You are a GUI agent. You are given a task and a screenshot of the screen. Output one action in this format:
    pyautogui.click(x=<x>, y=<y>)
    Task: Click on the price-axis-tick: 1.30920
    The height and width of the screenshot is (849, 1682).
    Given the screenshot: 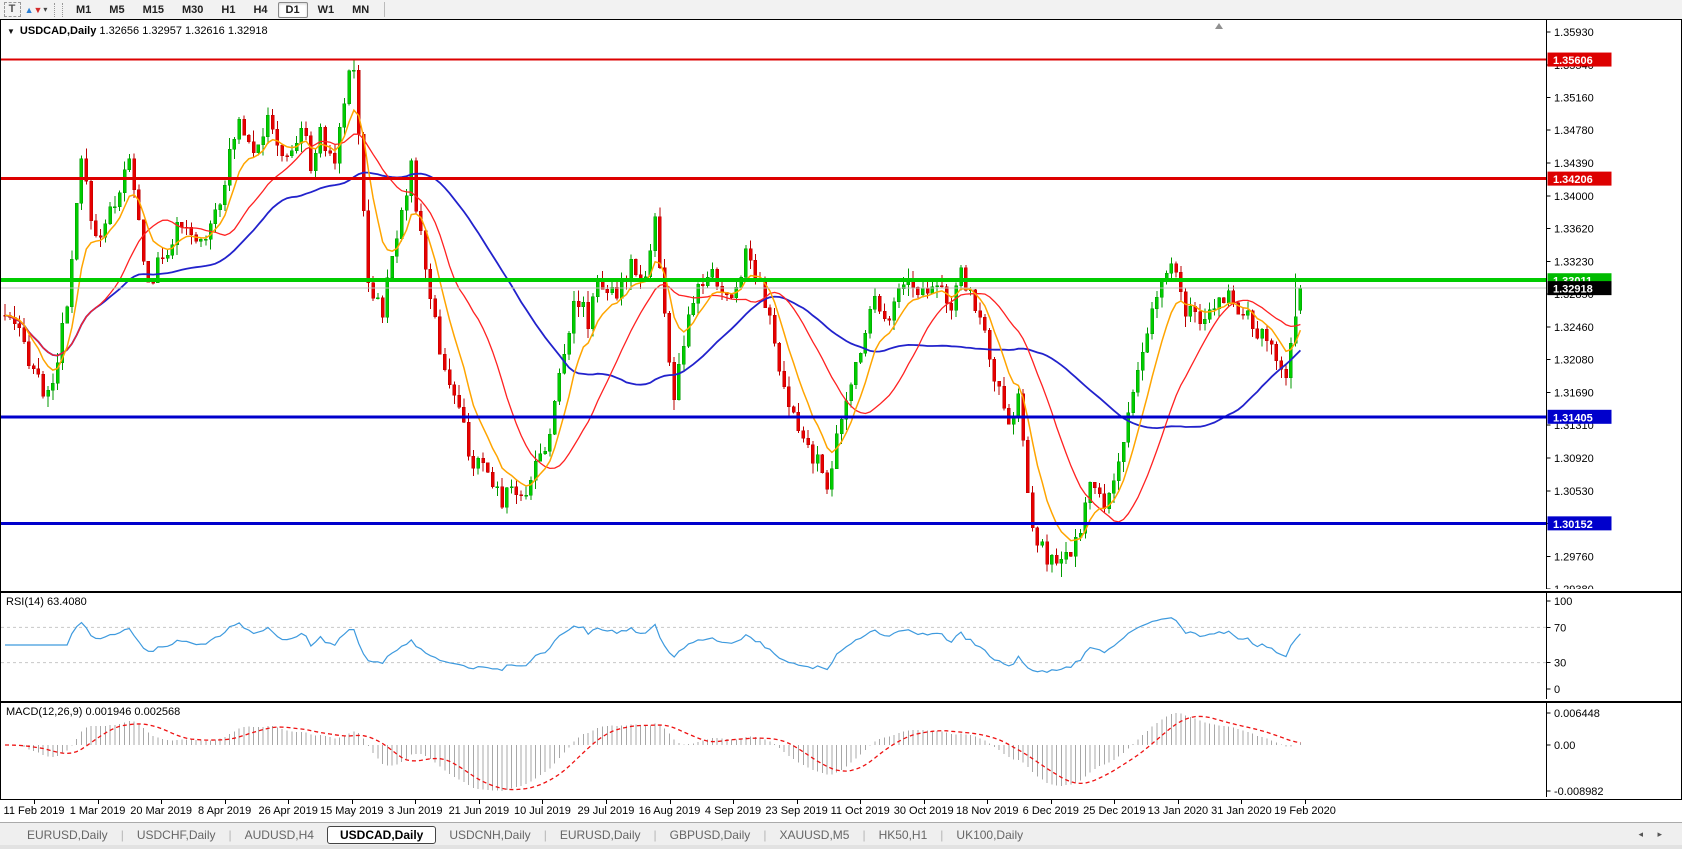 What is the action you would take?
    pyautogui.click(x=1574, y=459)
    